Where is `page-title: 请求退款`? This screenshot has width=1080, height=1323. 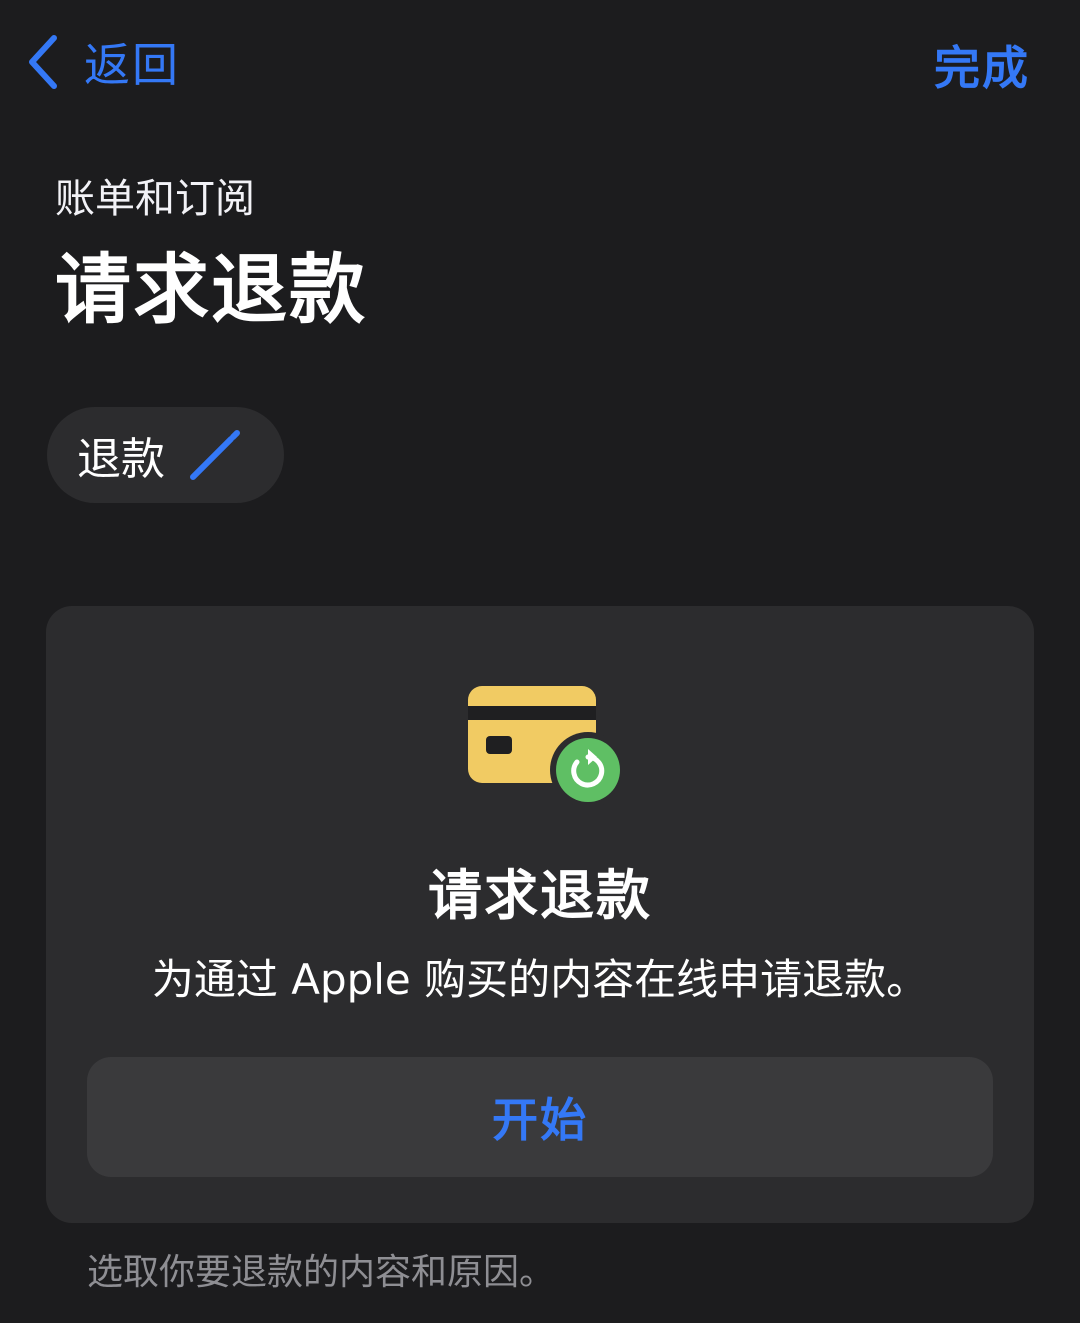 page-title: 请求退款 is located at coordinates (211, 289).